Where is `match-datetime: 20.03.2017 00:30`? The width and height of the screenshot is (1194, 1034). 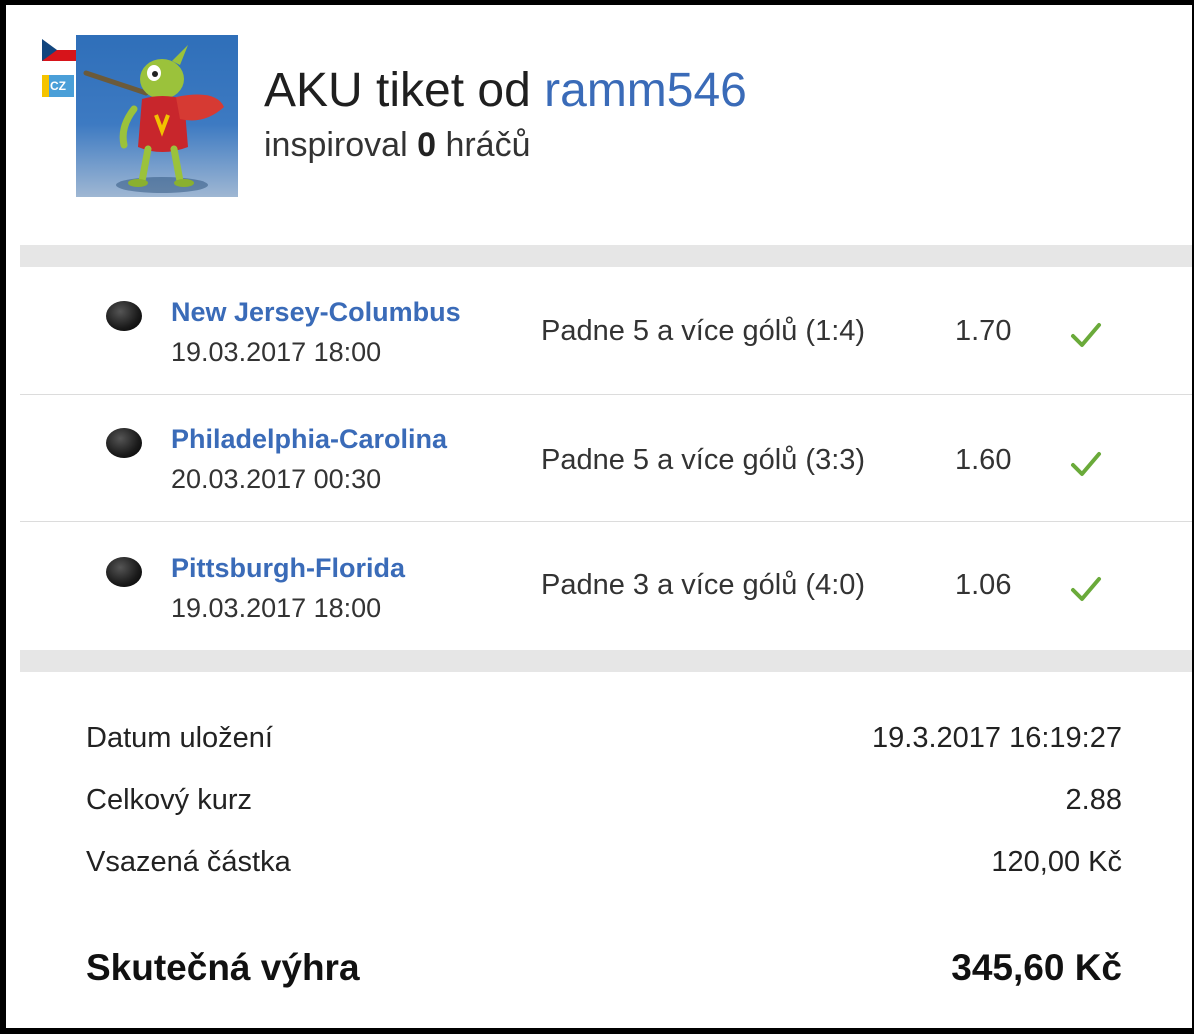
match-datetime: 20.03.2017 00:30 is located at coordinates (276, 479).